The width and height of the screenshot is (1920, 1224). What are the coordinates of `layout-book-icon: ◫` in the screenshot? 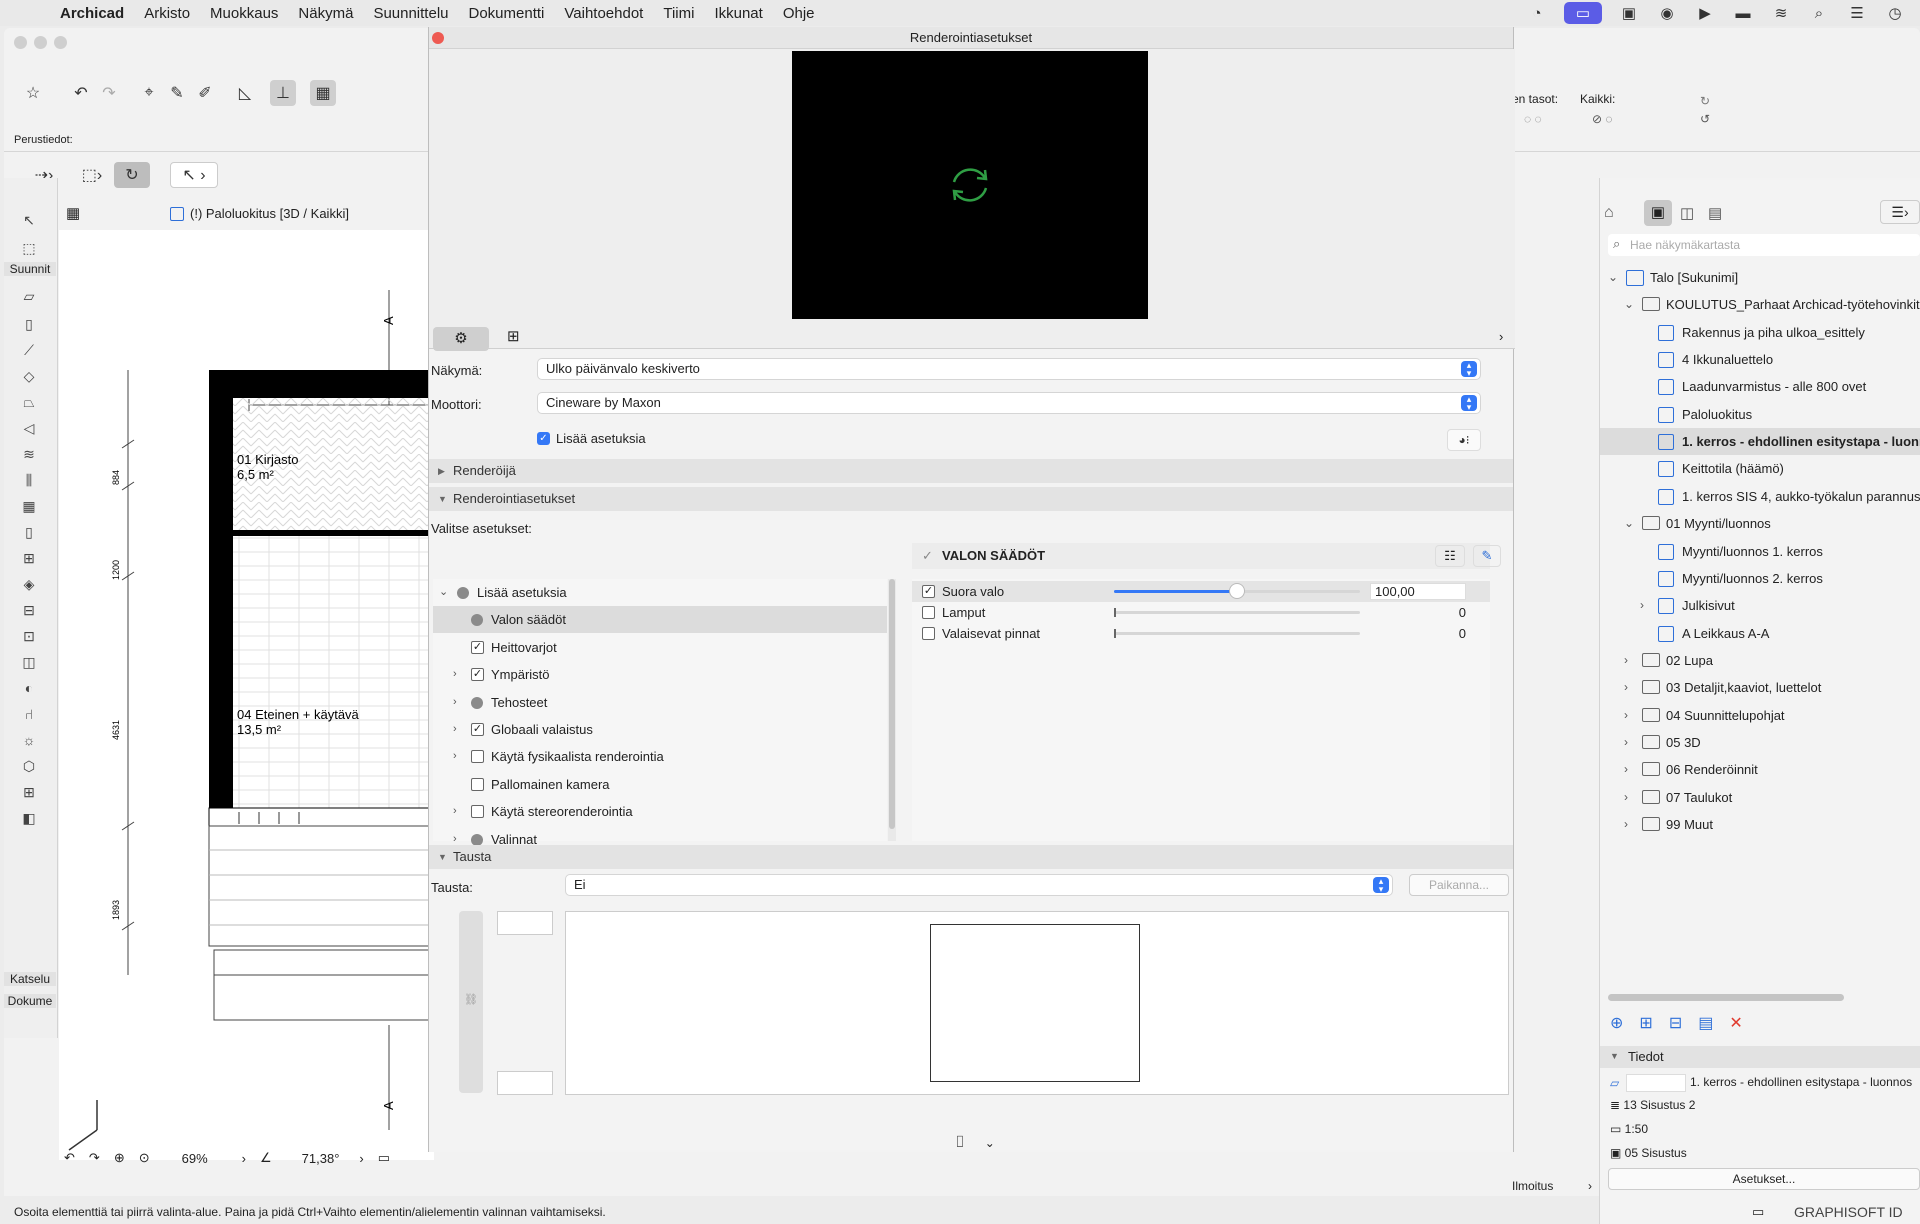 It's located at (1687, 213).